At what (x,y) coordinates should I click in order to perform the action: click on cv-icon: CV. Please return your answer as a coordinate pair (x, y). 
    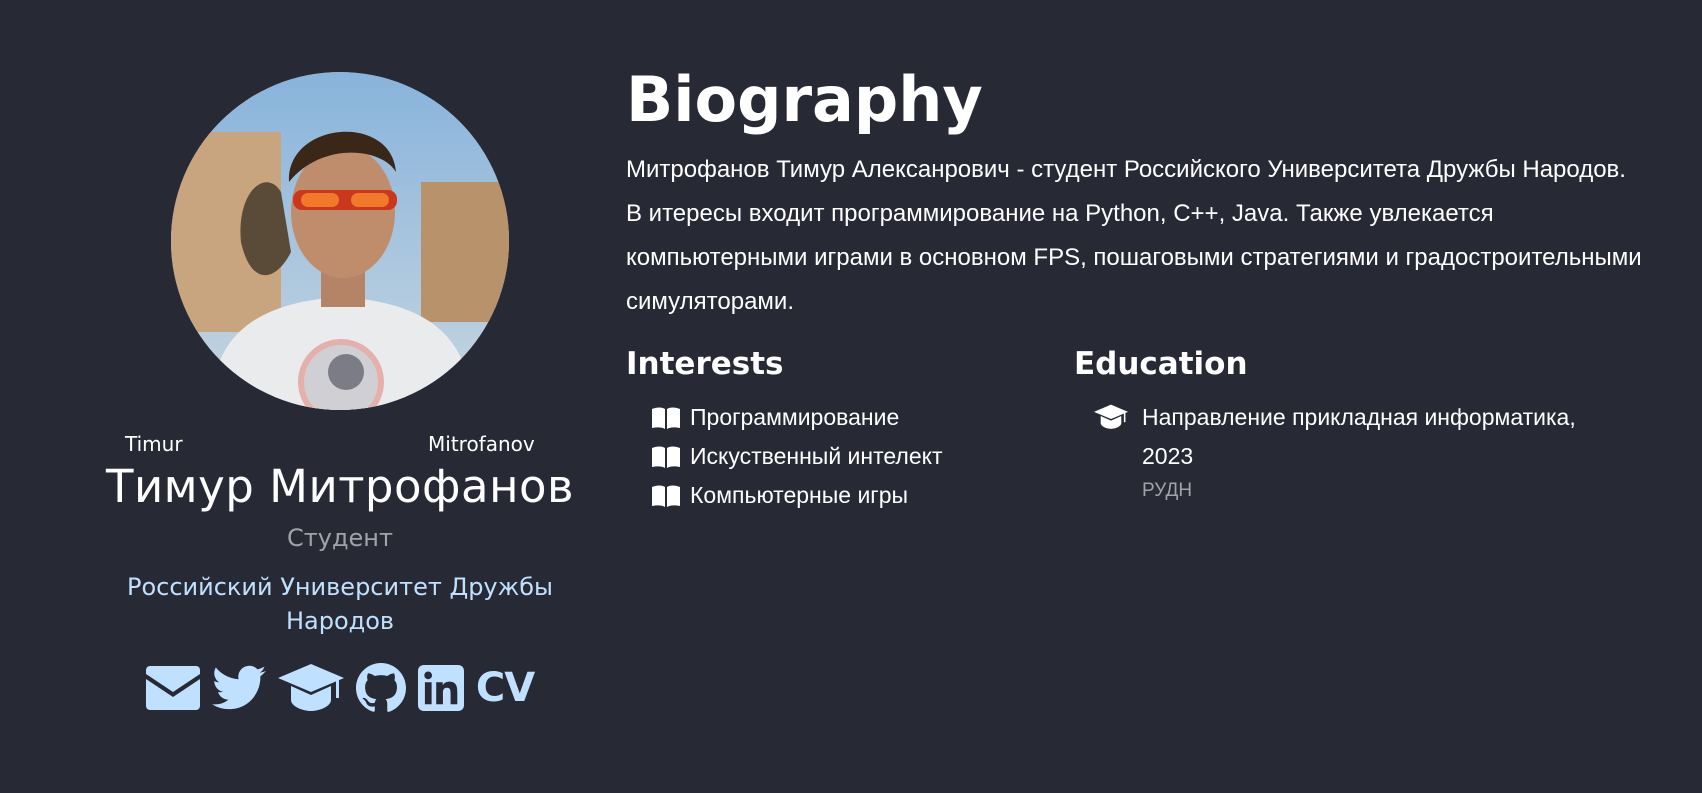
    Looking at the image, I should click on (505, 688).